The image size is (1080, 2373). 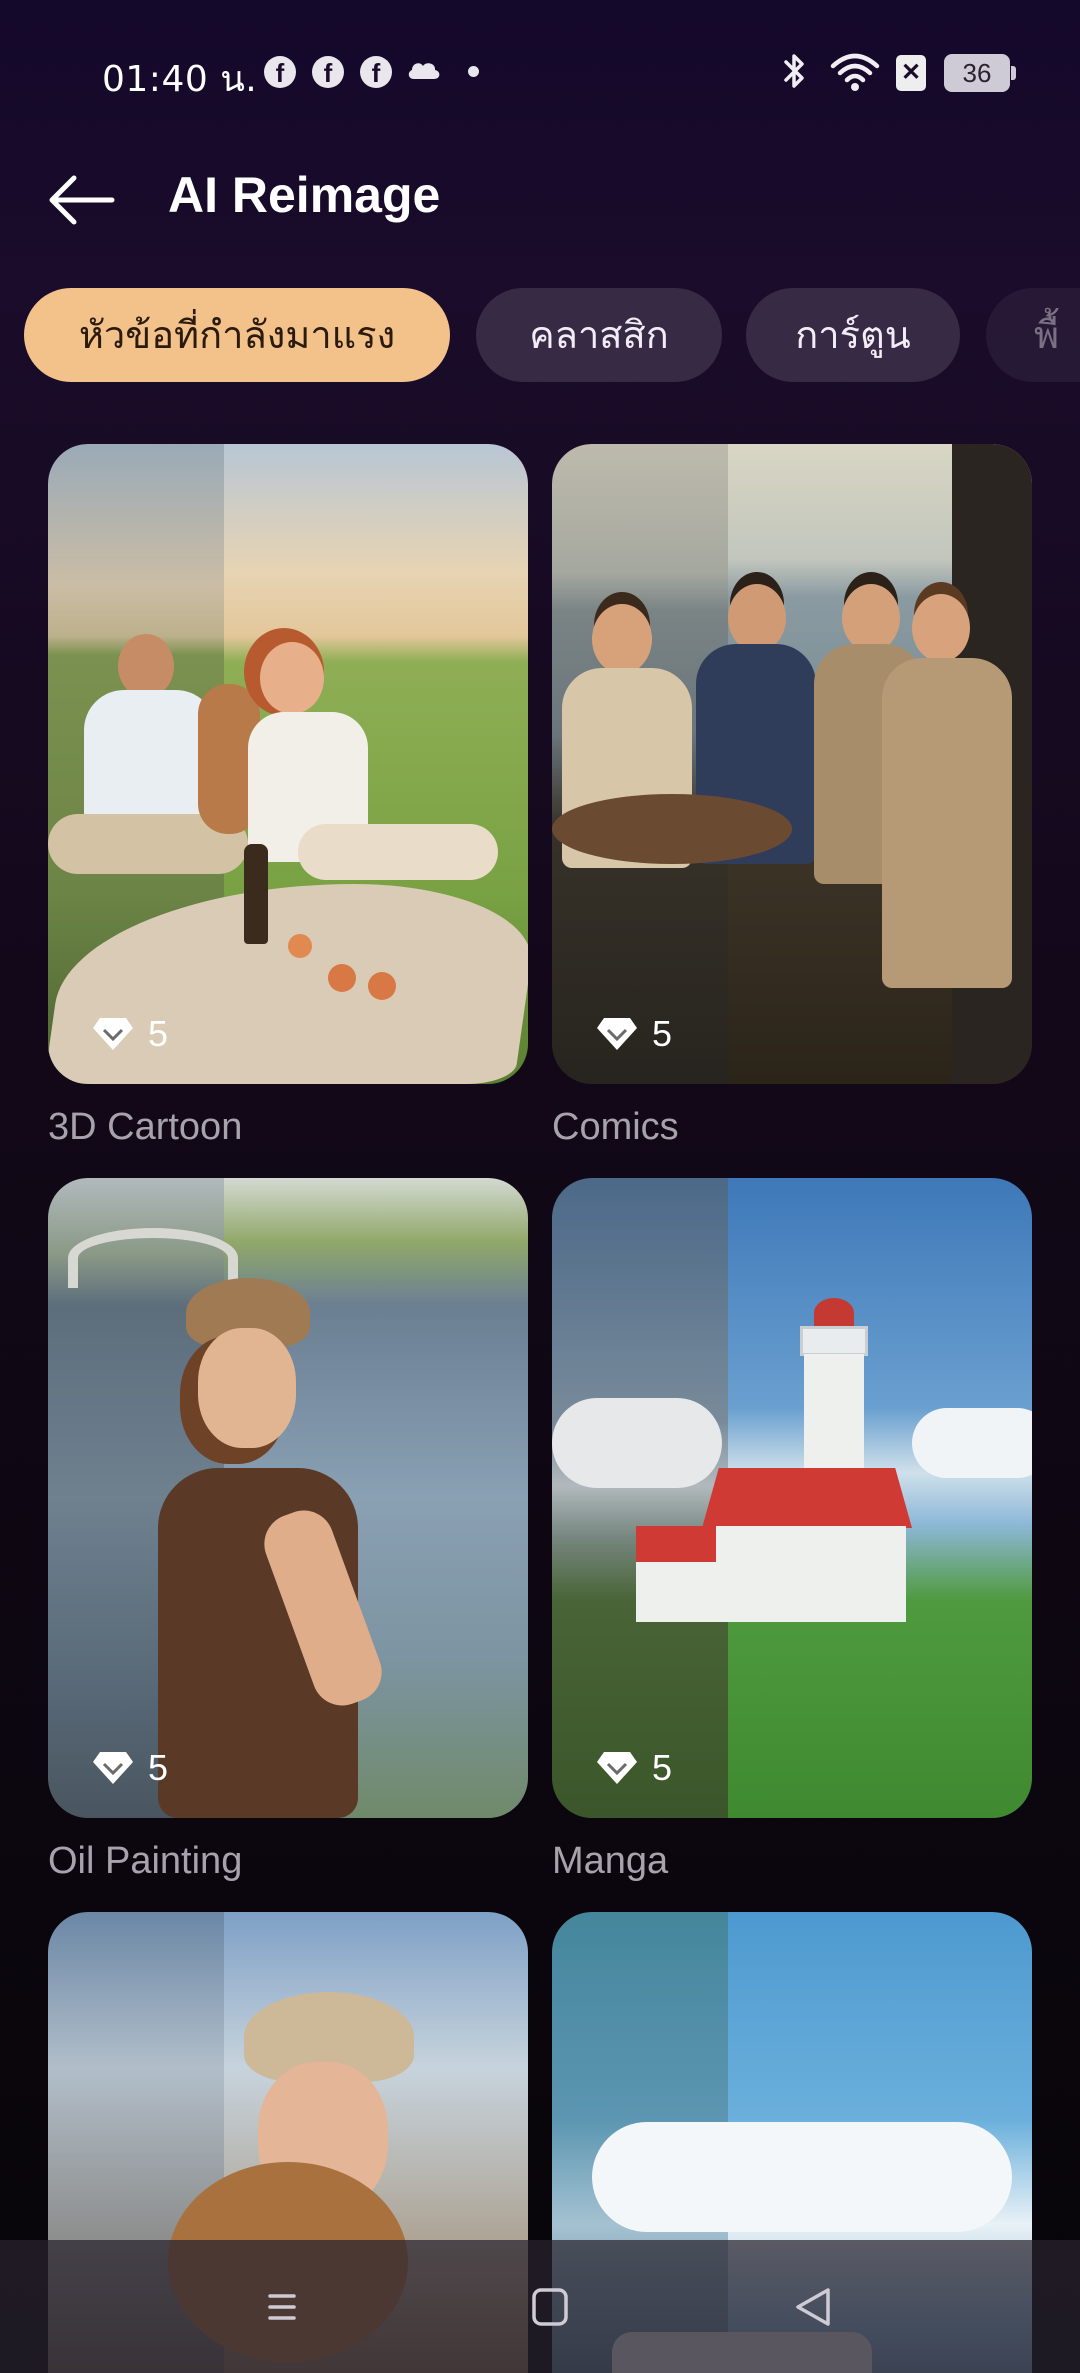 I want to click on bluetooth-icon, so click(x=794, y=71).